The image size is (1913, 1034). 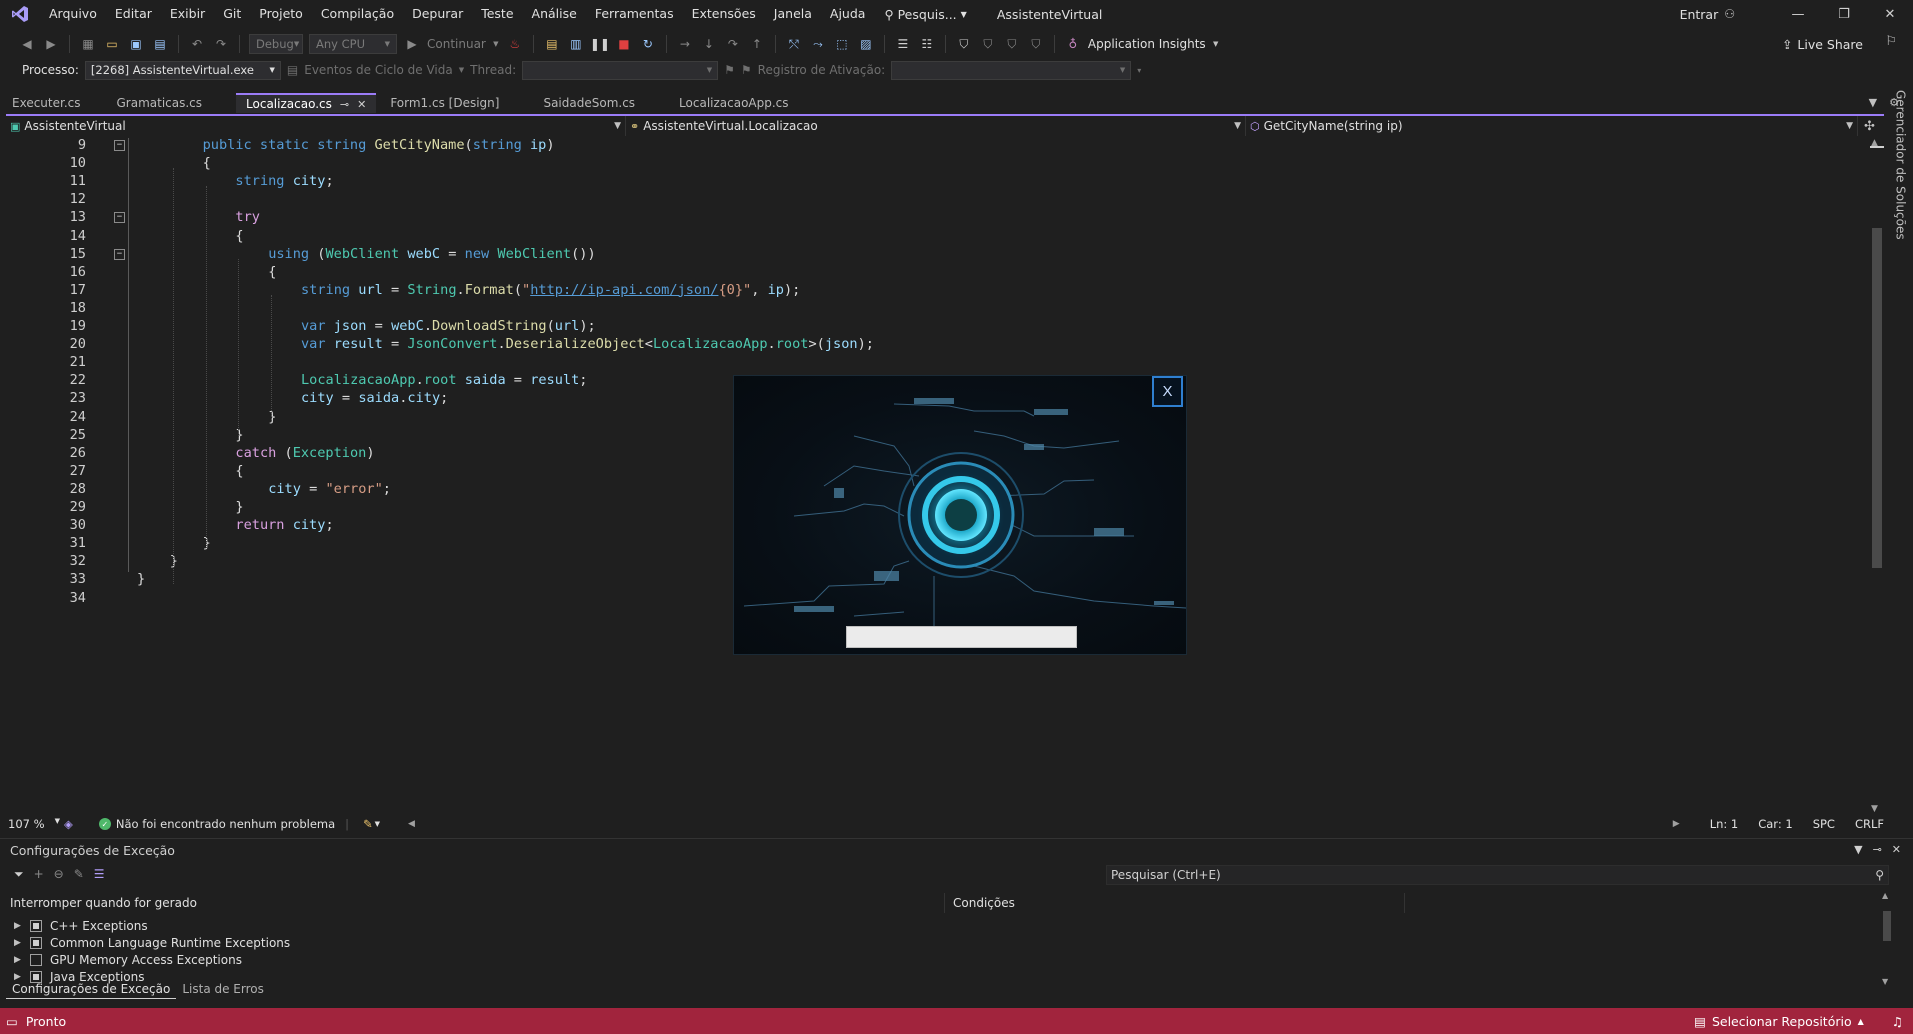 What do you see at coordinates (444, 103) in the screenshot?
I see `tab-form1-design: Form1.cs [Design]` at bounding box center [444, 103].